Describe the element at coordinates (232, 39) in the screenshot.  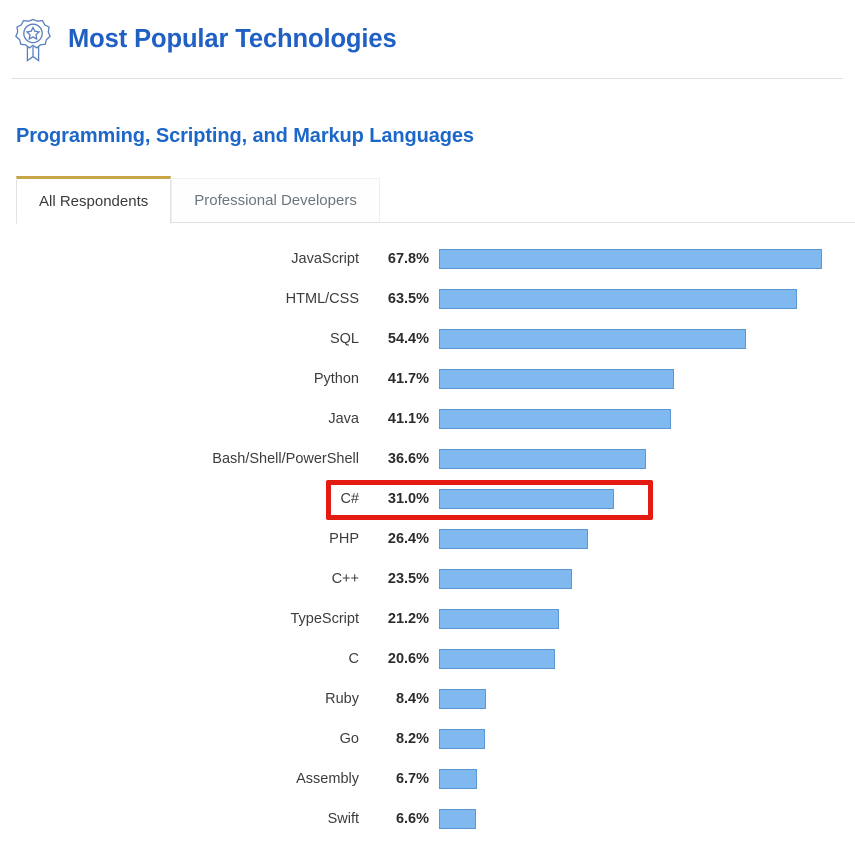
I see `page-title: Most Popular Technologies` at that location.